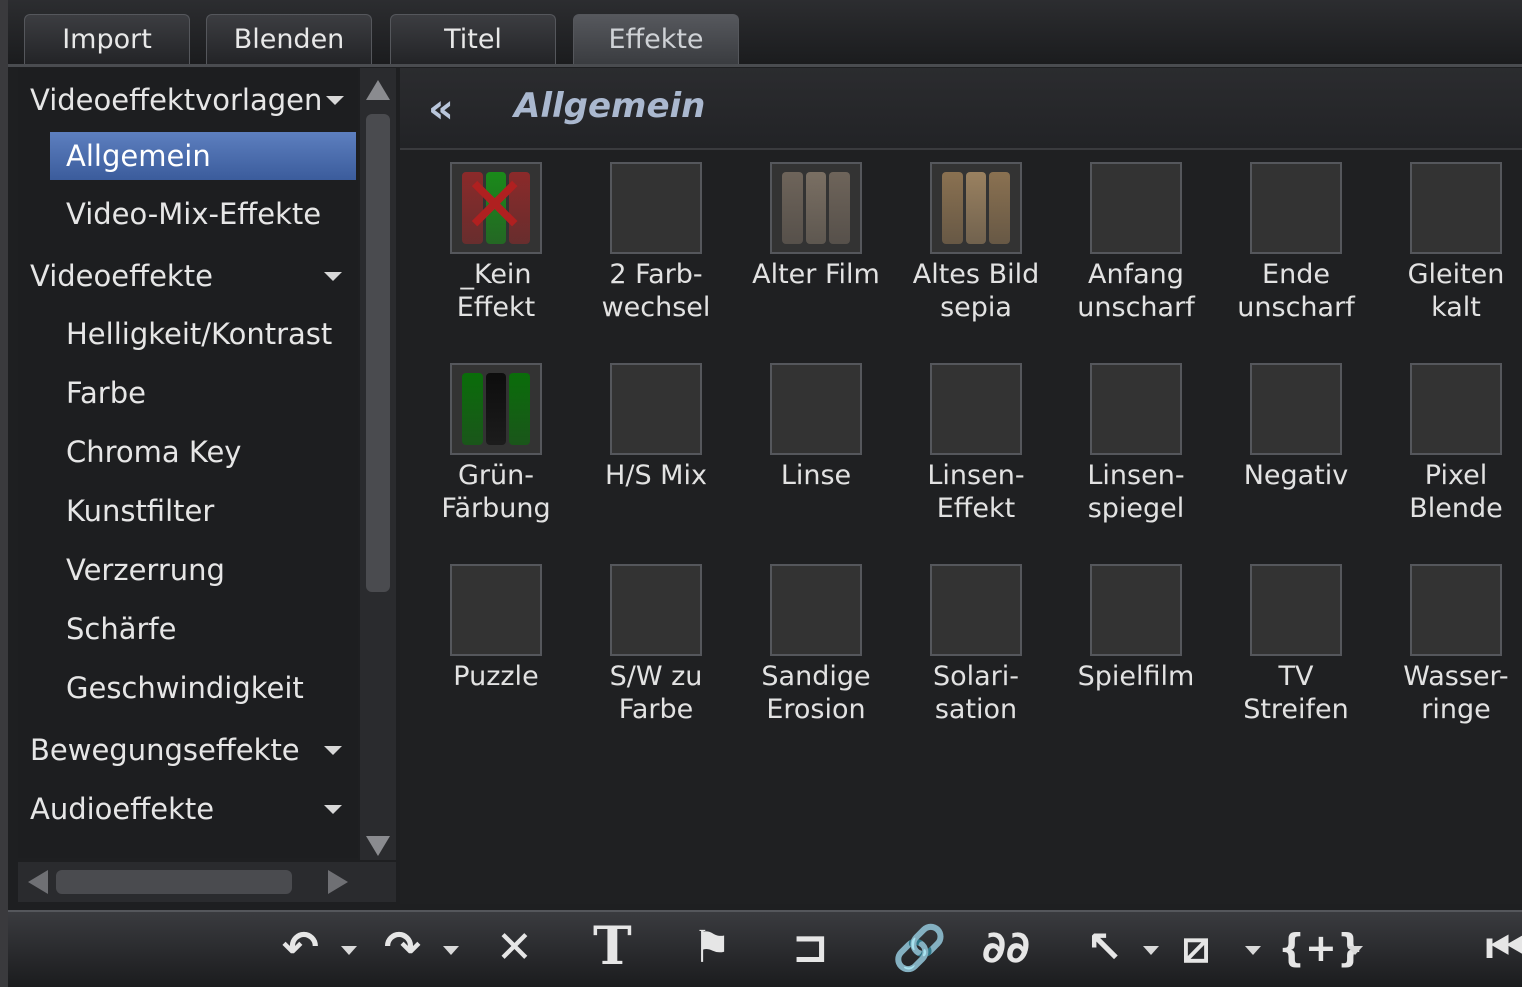 The image size is (1522, 987). What do you see at coordinates (1104, 947) in the screenshot?
I see `mouse-mode-icon: ↖` at bounding box center [1104, 947].